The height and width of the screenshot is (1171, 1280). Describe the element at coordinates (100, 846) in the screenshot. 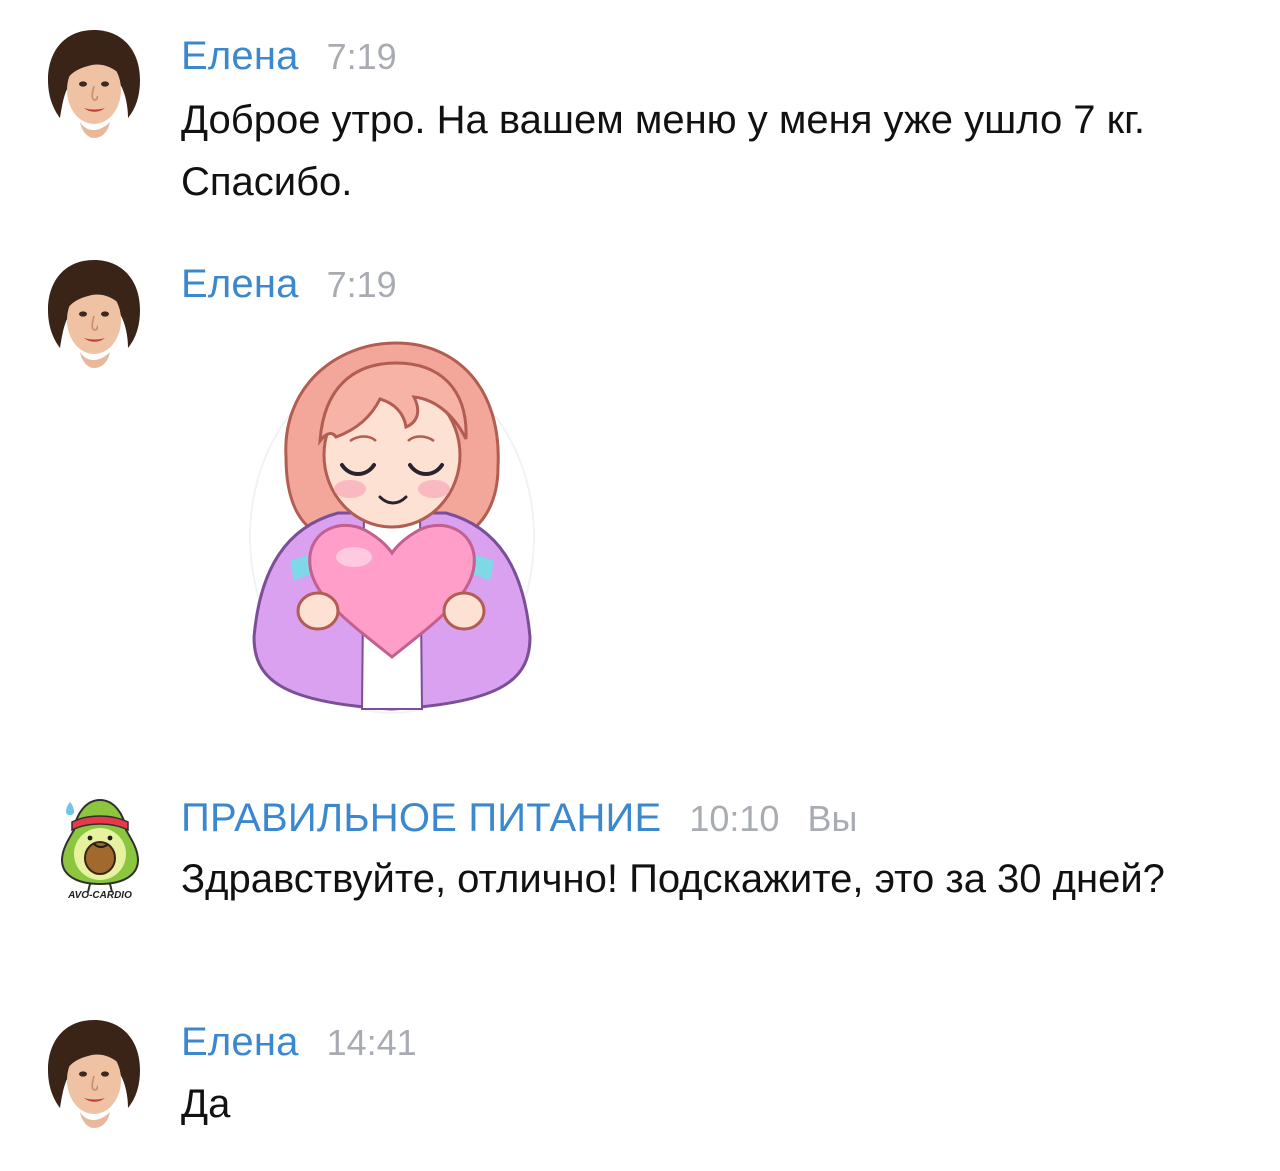

I see `avo-cardio-avatar: AVO-CARDIO` at that location.